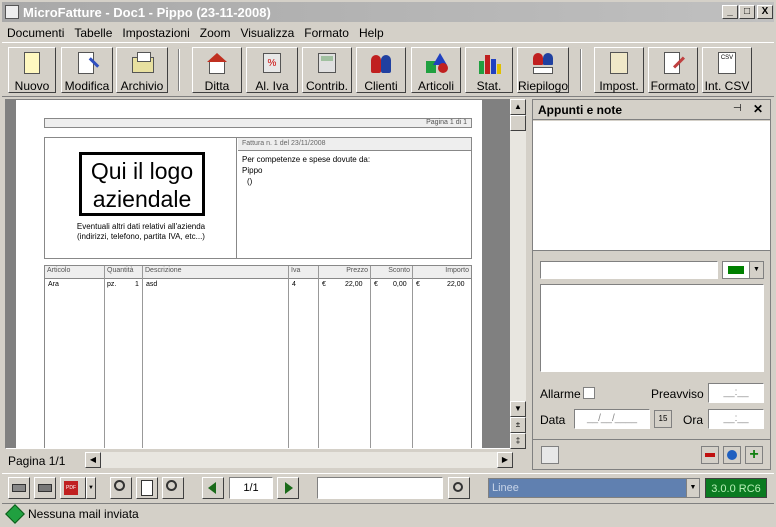  I want to click on col-articolo: Articolo, so click(75, 357).